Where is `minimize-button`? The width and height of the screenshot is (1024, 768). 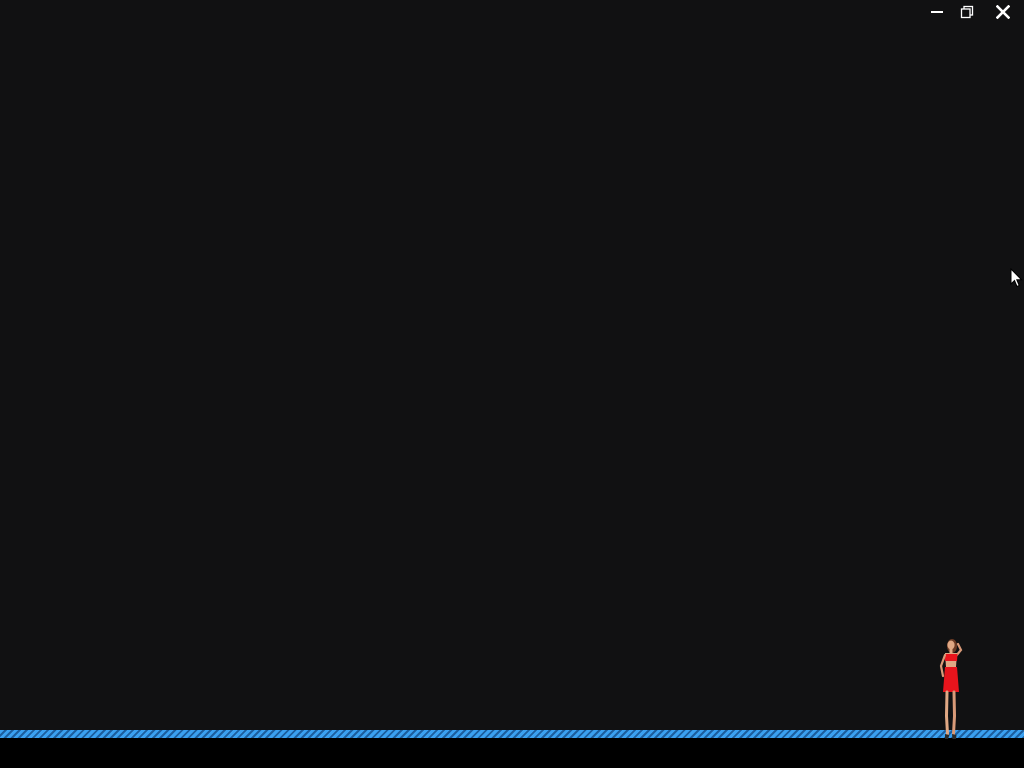
minimize-button is located at coordinates (937, 12).